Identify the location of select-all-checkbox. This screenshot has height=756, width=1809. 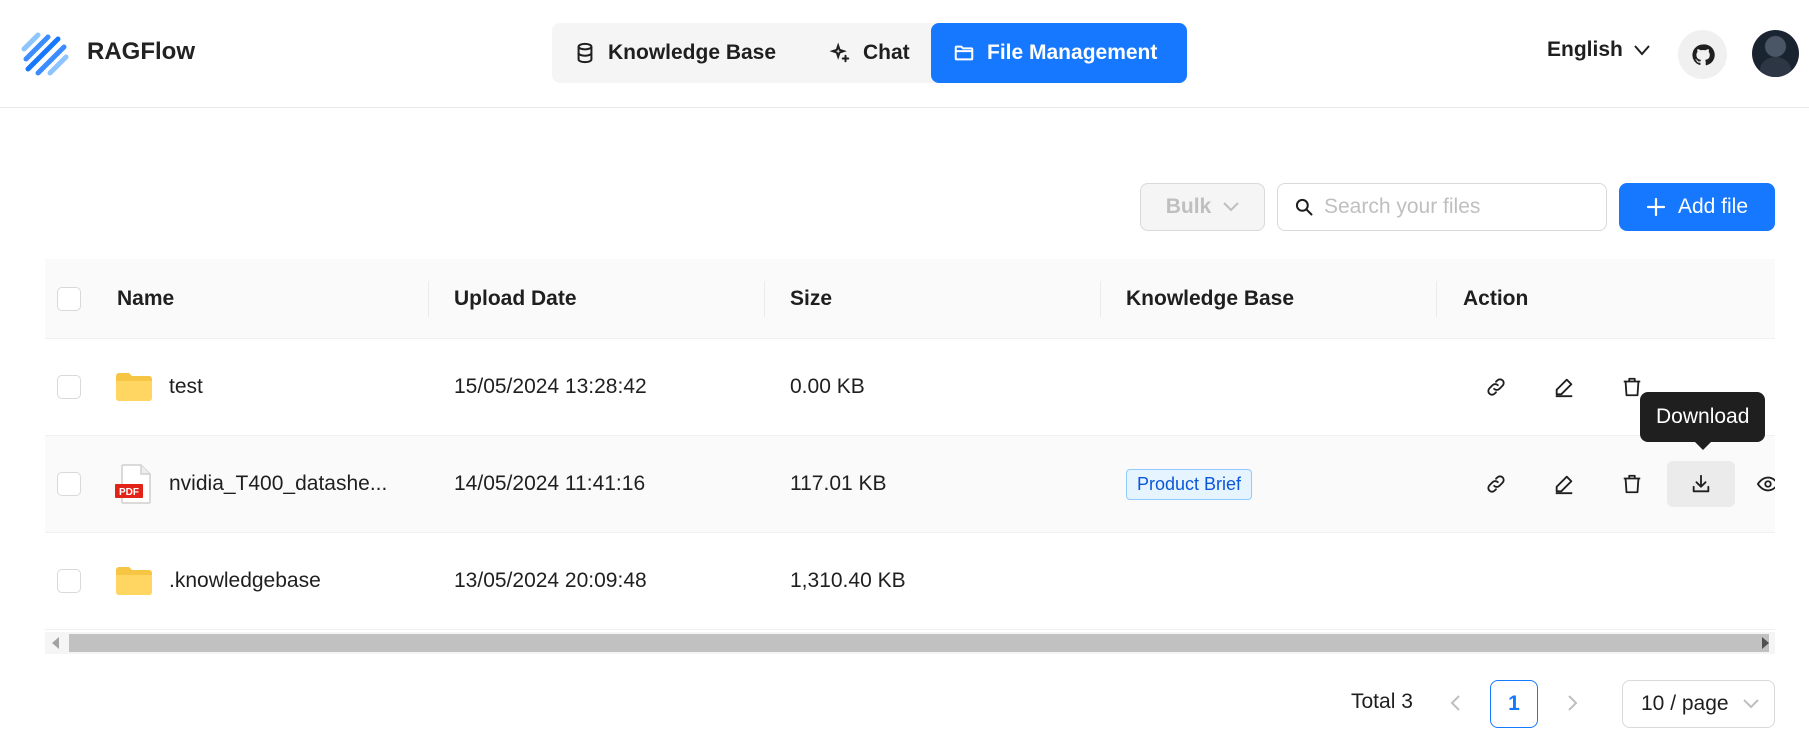
(69, 299).